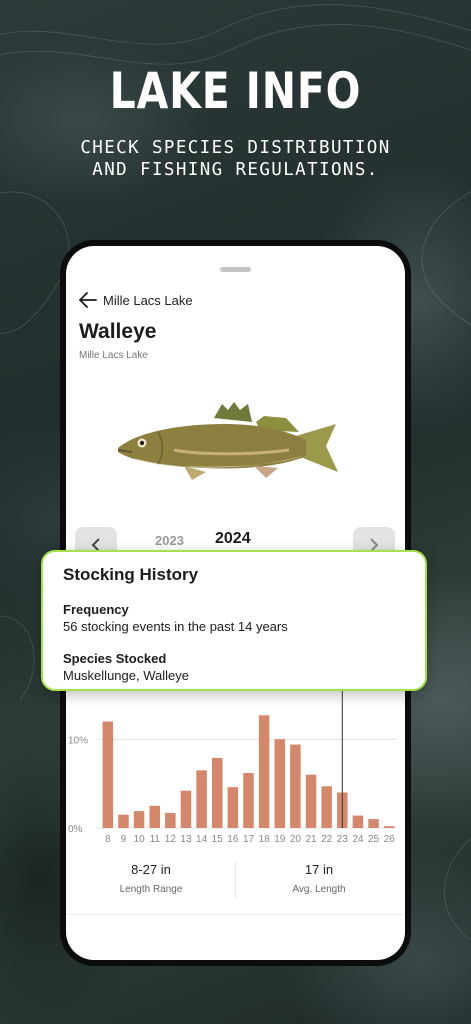  What do you see at coordinates (131, 574) in the screenshot?
I see `stocking-history-title: Stocking History` at bounding box center [131, 574].